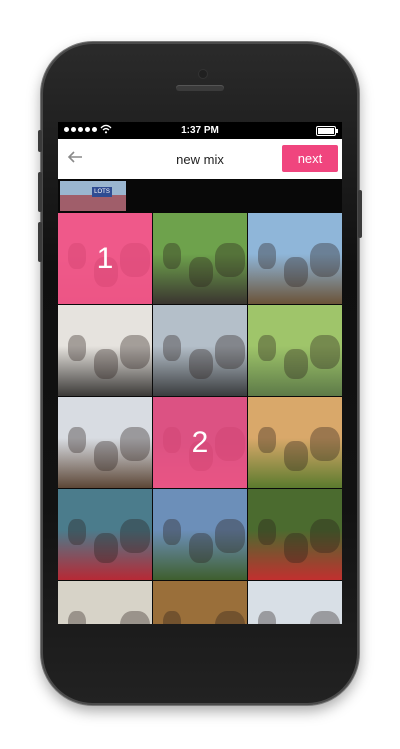  What do you see at coordinates (200, 659) in the screenshot?
I see `phone-chin` at bounding box center [200, 659].